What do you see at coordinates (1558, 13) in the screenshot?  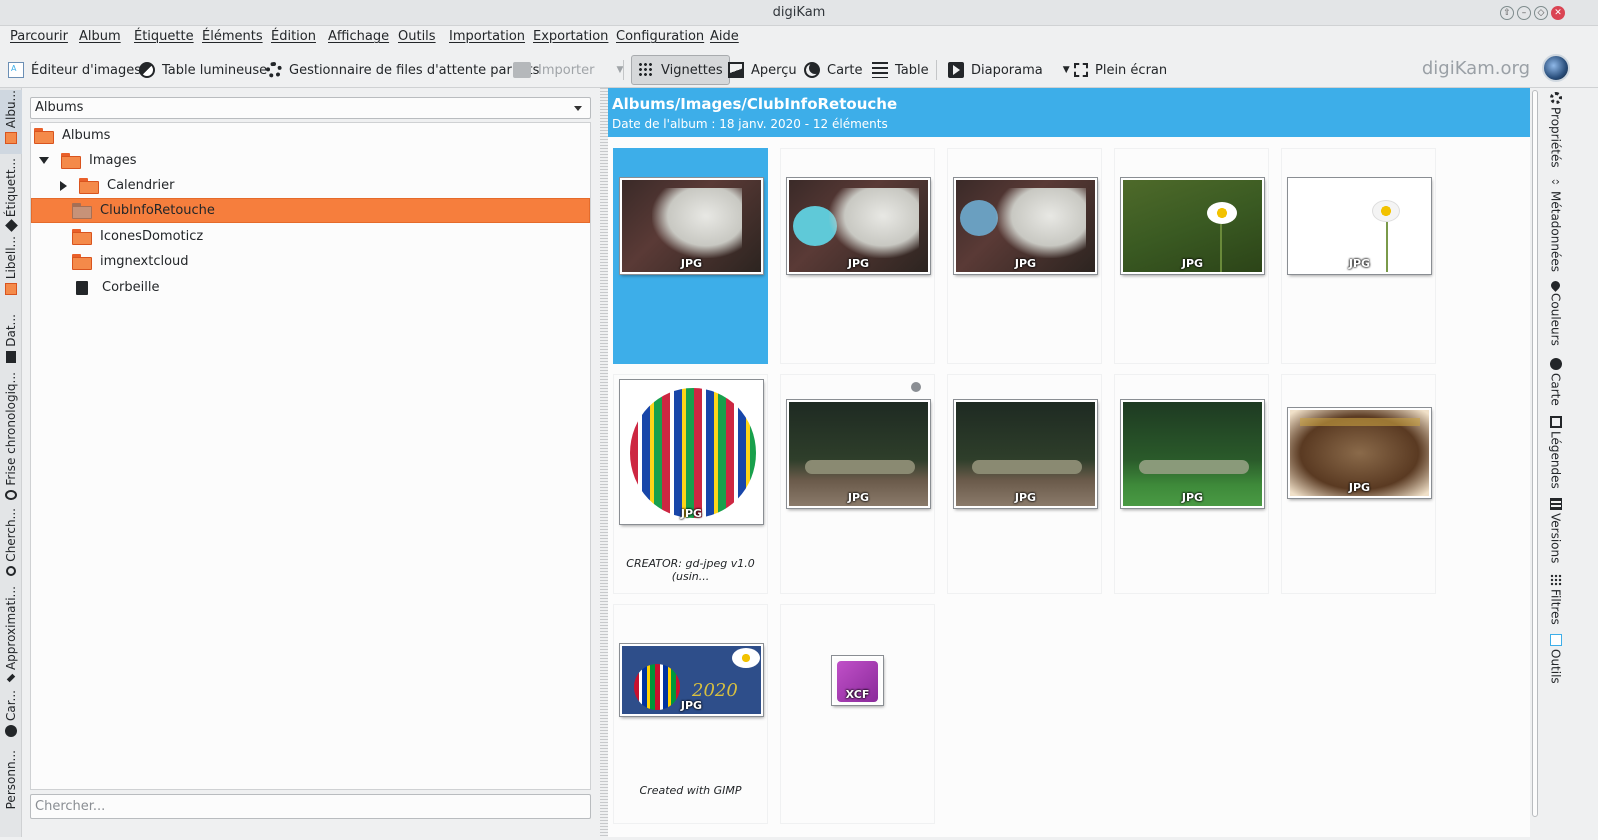 I see `close-button: ✕` at bounding box center [1558, 13].